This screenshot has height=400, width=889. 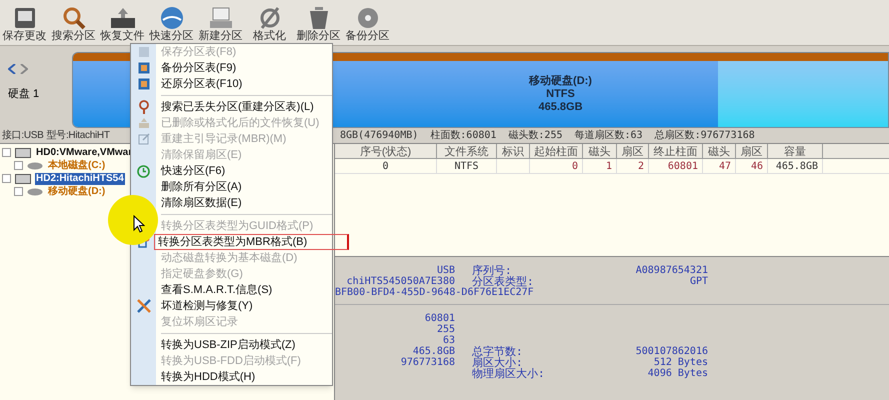 What do you see at coordinates (123, 18) in the screenshot?
I see `drive-upload-icon` at bounding box center [123, 18].